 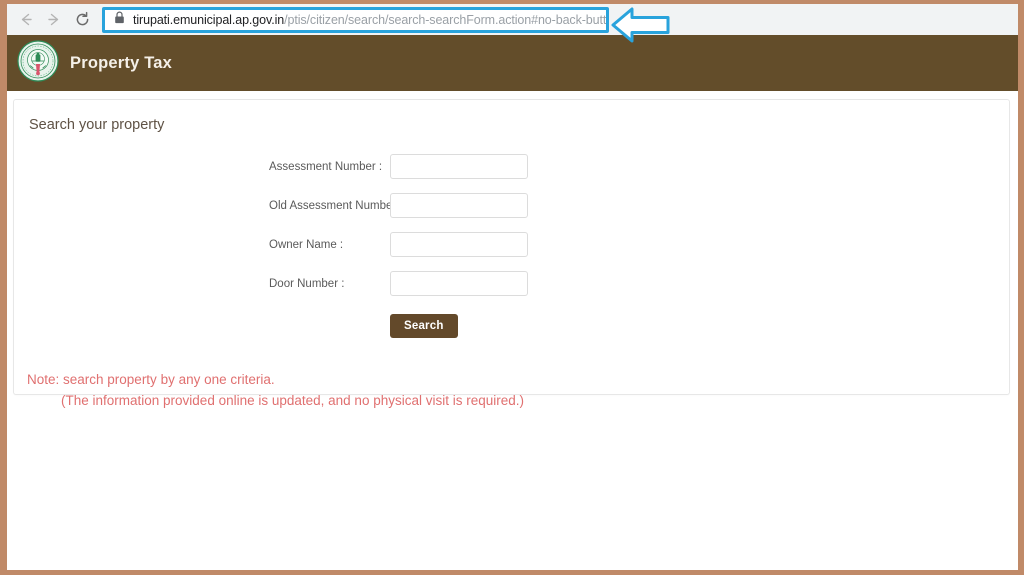 I want to click on door-number-input, so click(x=459, y=283).